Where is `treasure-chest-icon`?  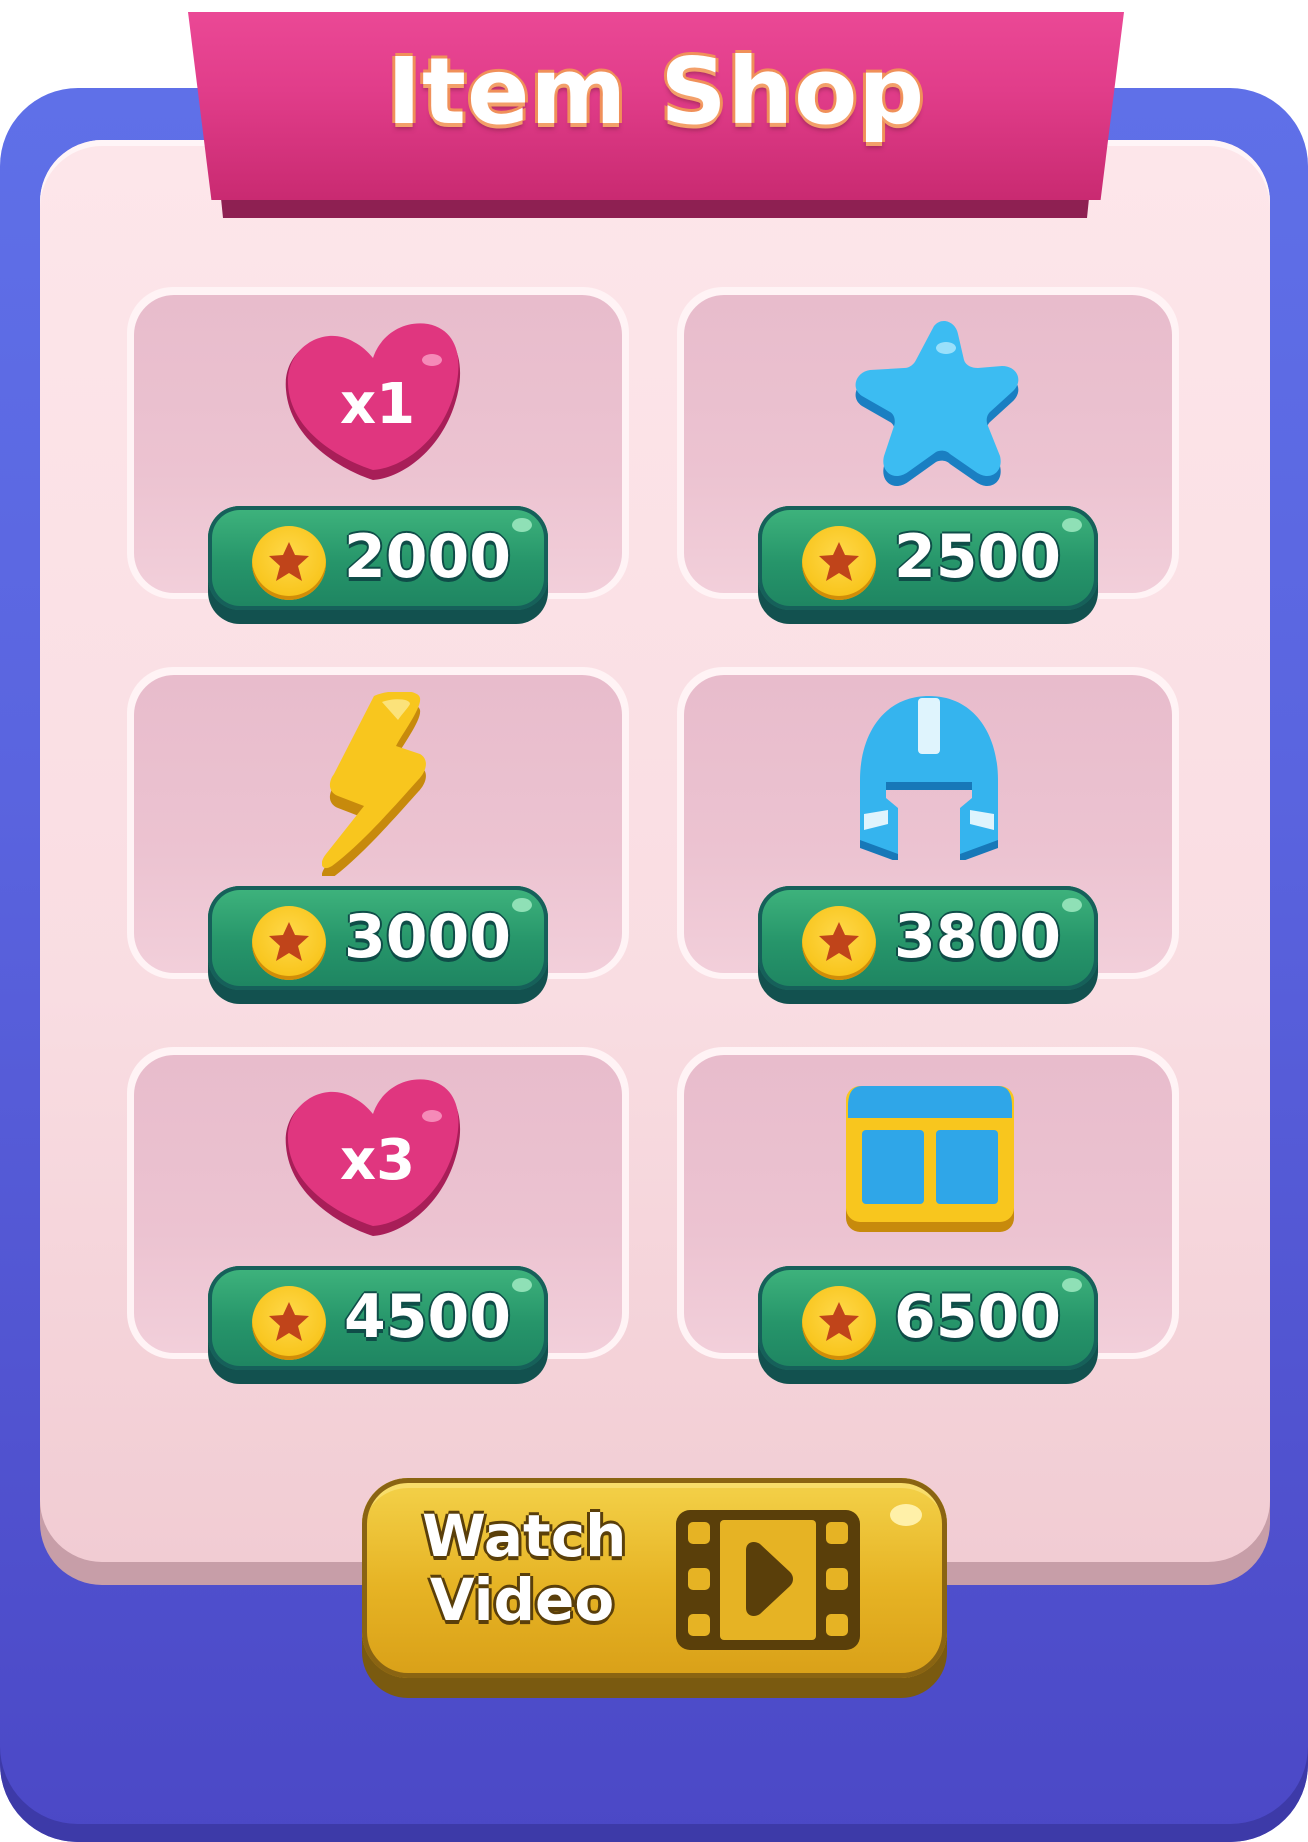
treasure-chest-icon is located at coordinates (930, 1161).